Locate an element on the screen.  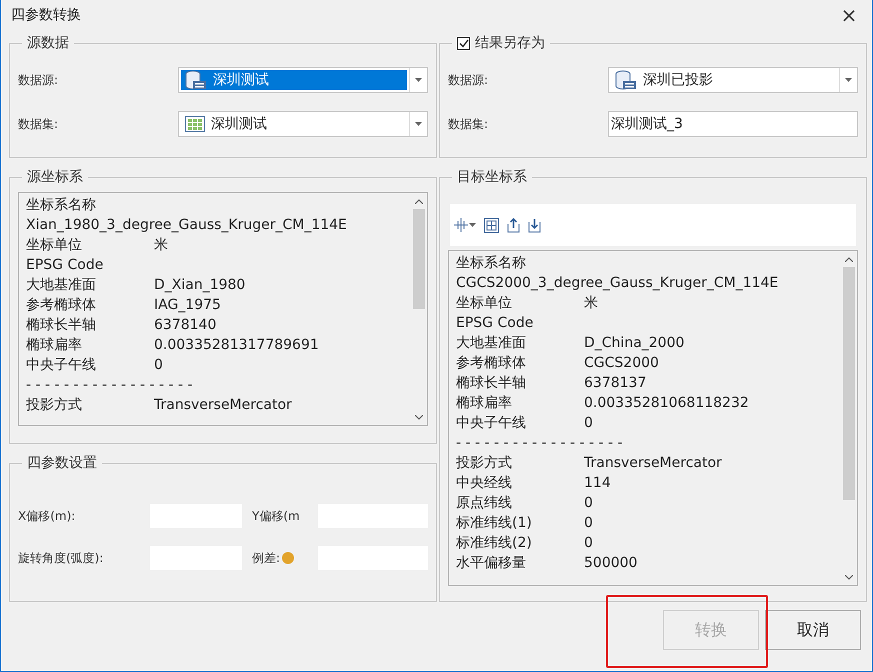
group-title: 目标坐标系 is located at coordinates (492, 177).